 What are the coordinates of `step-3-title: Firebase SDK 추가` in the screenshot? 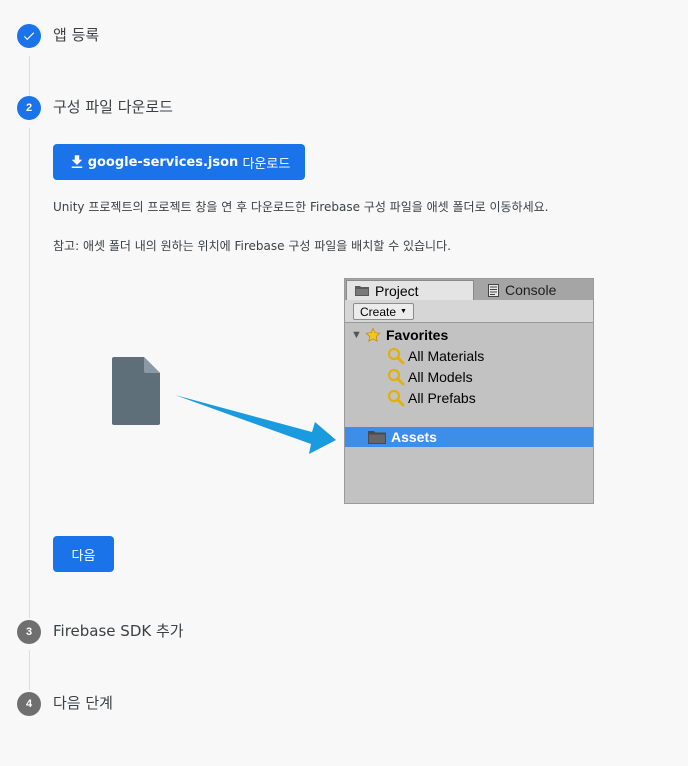 It's located at (118, 631).